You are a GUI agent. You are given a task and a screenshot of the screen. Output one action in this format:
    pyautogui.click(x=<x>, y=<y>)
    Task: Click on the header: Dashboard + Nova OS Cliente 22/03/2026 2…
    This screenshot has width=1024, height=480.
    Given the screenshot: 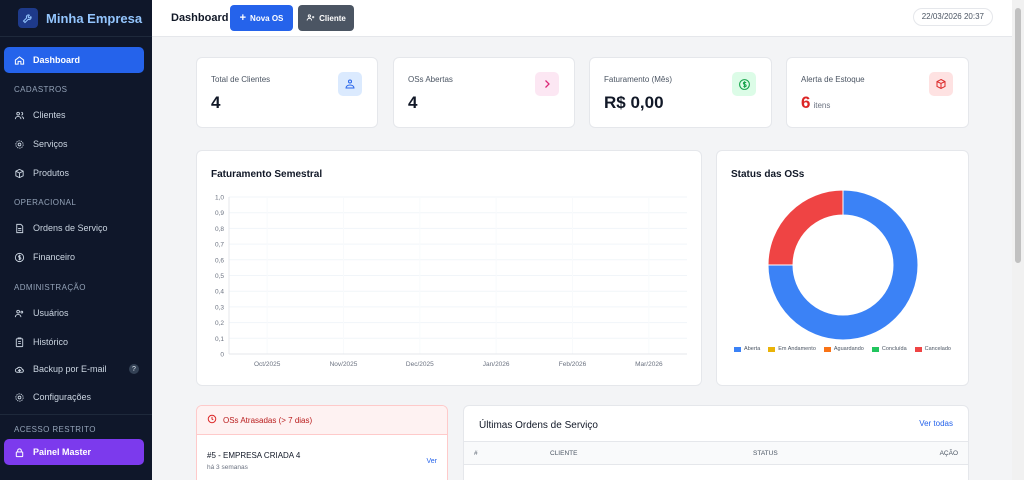 What is the action you would take?
    pyautogui.click(x=582, y=18)
    